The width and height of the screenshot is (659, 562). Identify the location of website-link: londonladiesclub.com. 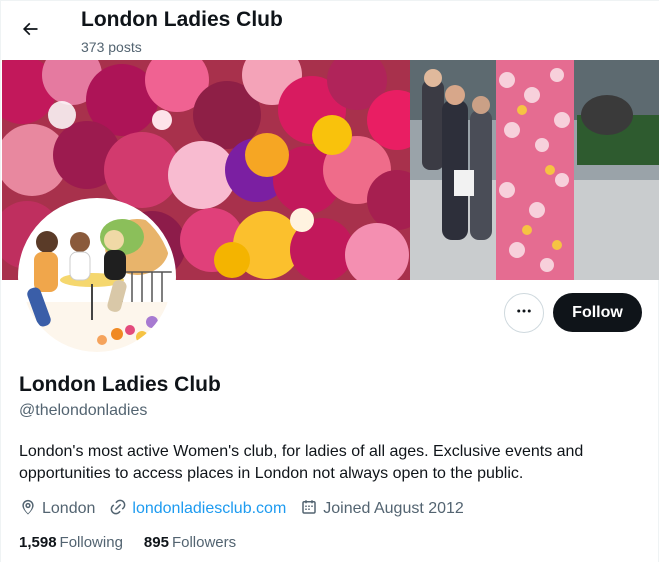
(209, 509).